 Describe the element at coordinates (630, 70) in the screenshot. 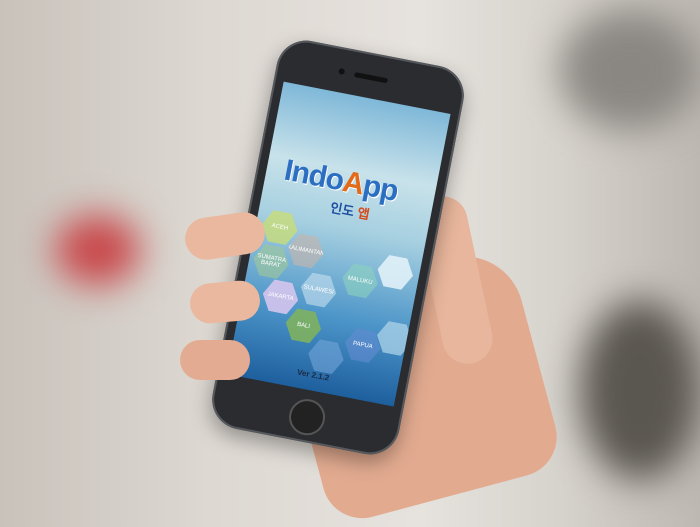

I see `blurred-window` at that location.